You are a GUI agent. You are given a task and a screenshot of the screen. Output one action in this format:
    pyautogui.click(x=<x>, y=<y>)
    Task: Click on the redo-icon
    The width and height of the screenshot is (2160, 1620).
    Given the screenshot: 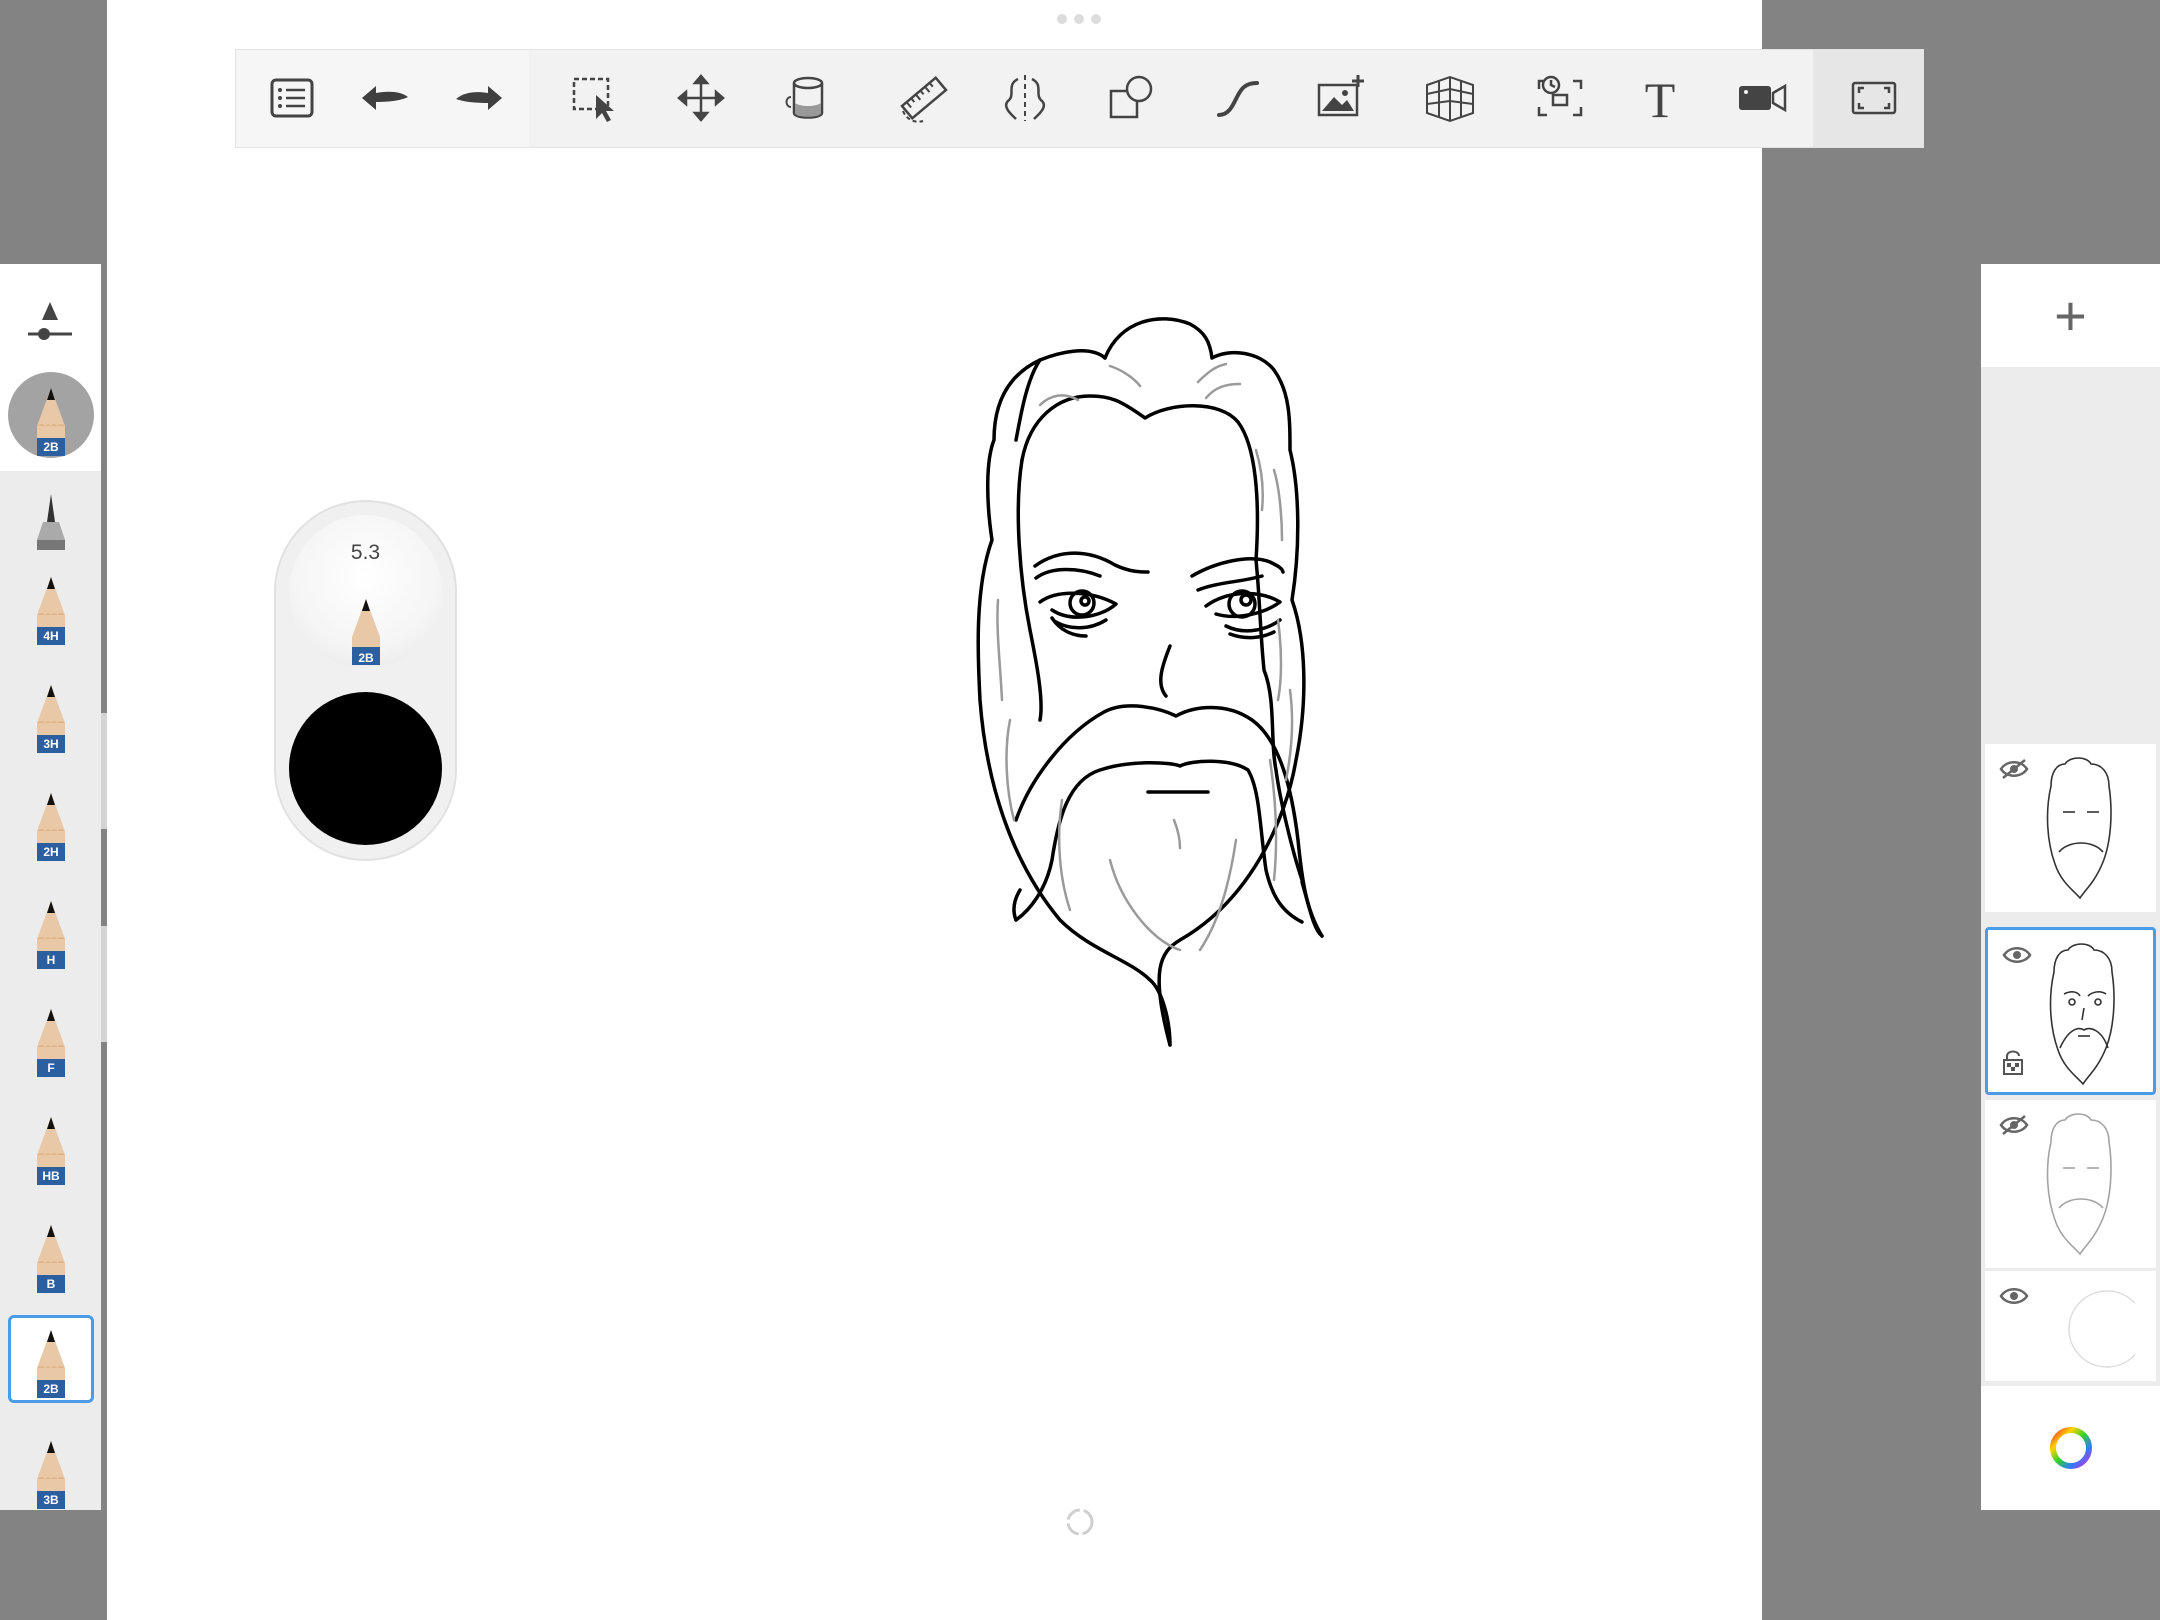 What is the action you would take?
    pyautogui.click(x=479, y=98)
    